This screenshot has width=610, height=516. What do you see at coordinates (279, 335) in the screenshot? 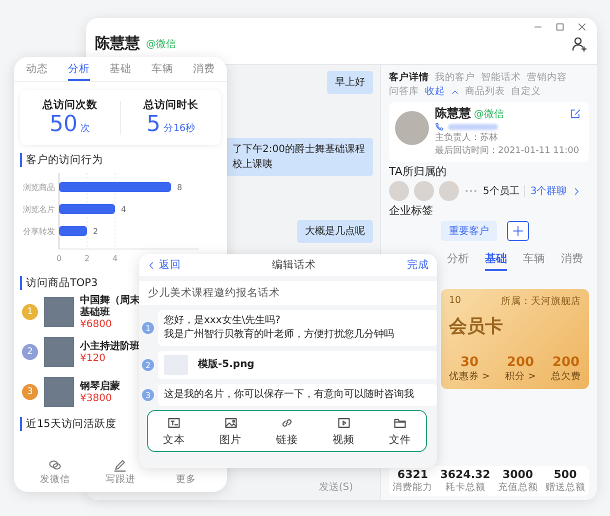
I see `message-line: 我是广州智行贝教育的叶老师，方便打扰您几分钟吗` at bounding box center [279, 335].